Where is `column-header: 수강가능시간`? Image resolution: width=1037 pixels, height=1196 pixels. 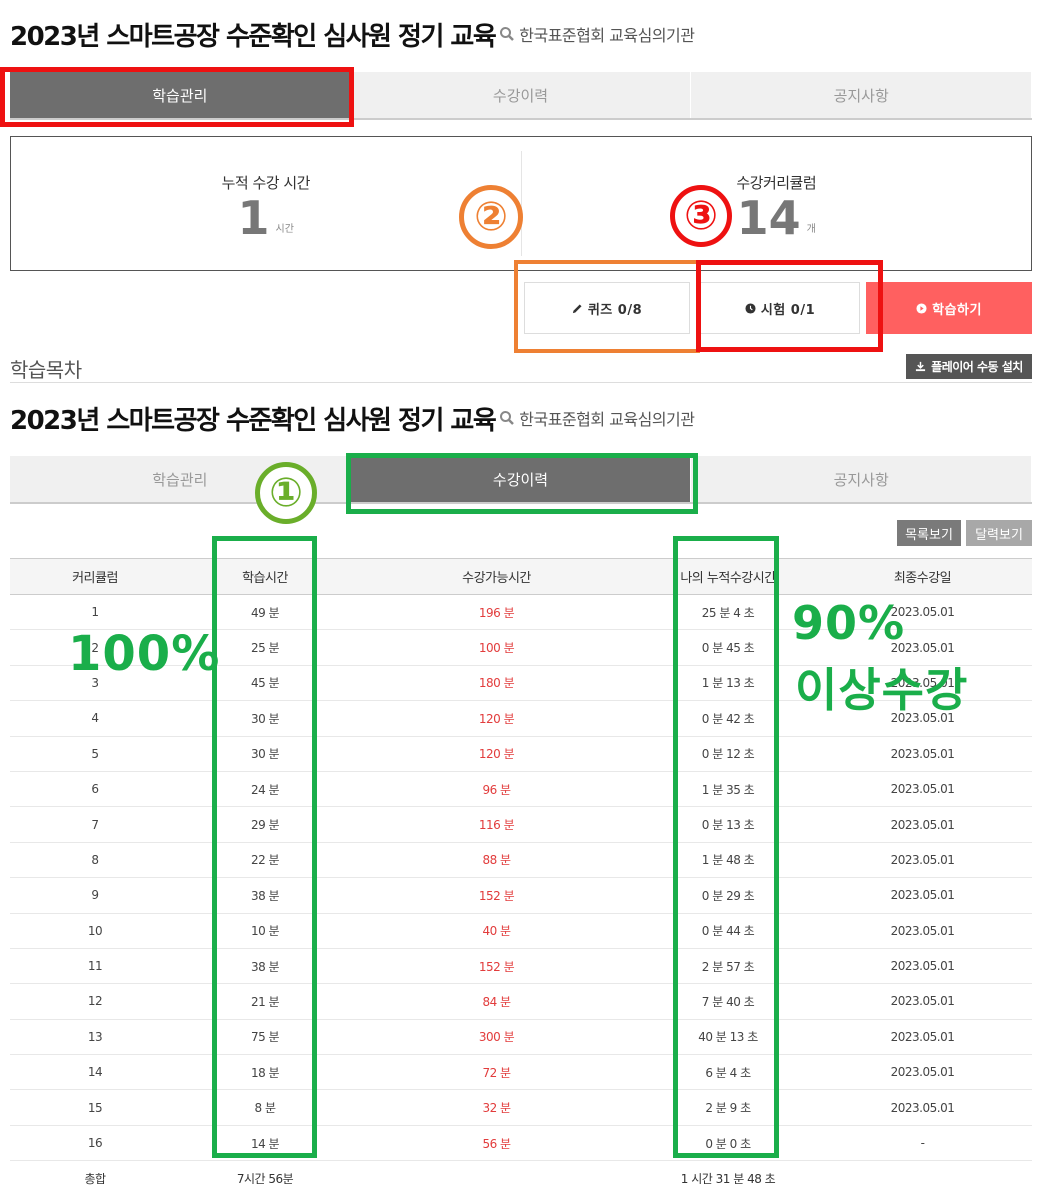 column-header: 수강가능시간 is located at coordinates (496, 576).